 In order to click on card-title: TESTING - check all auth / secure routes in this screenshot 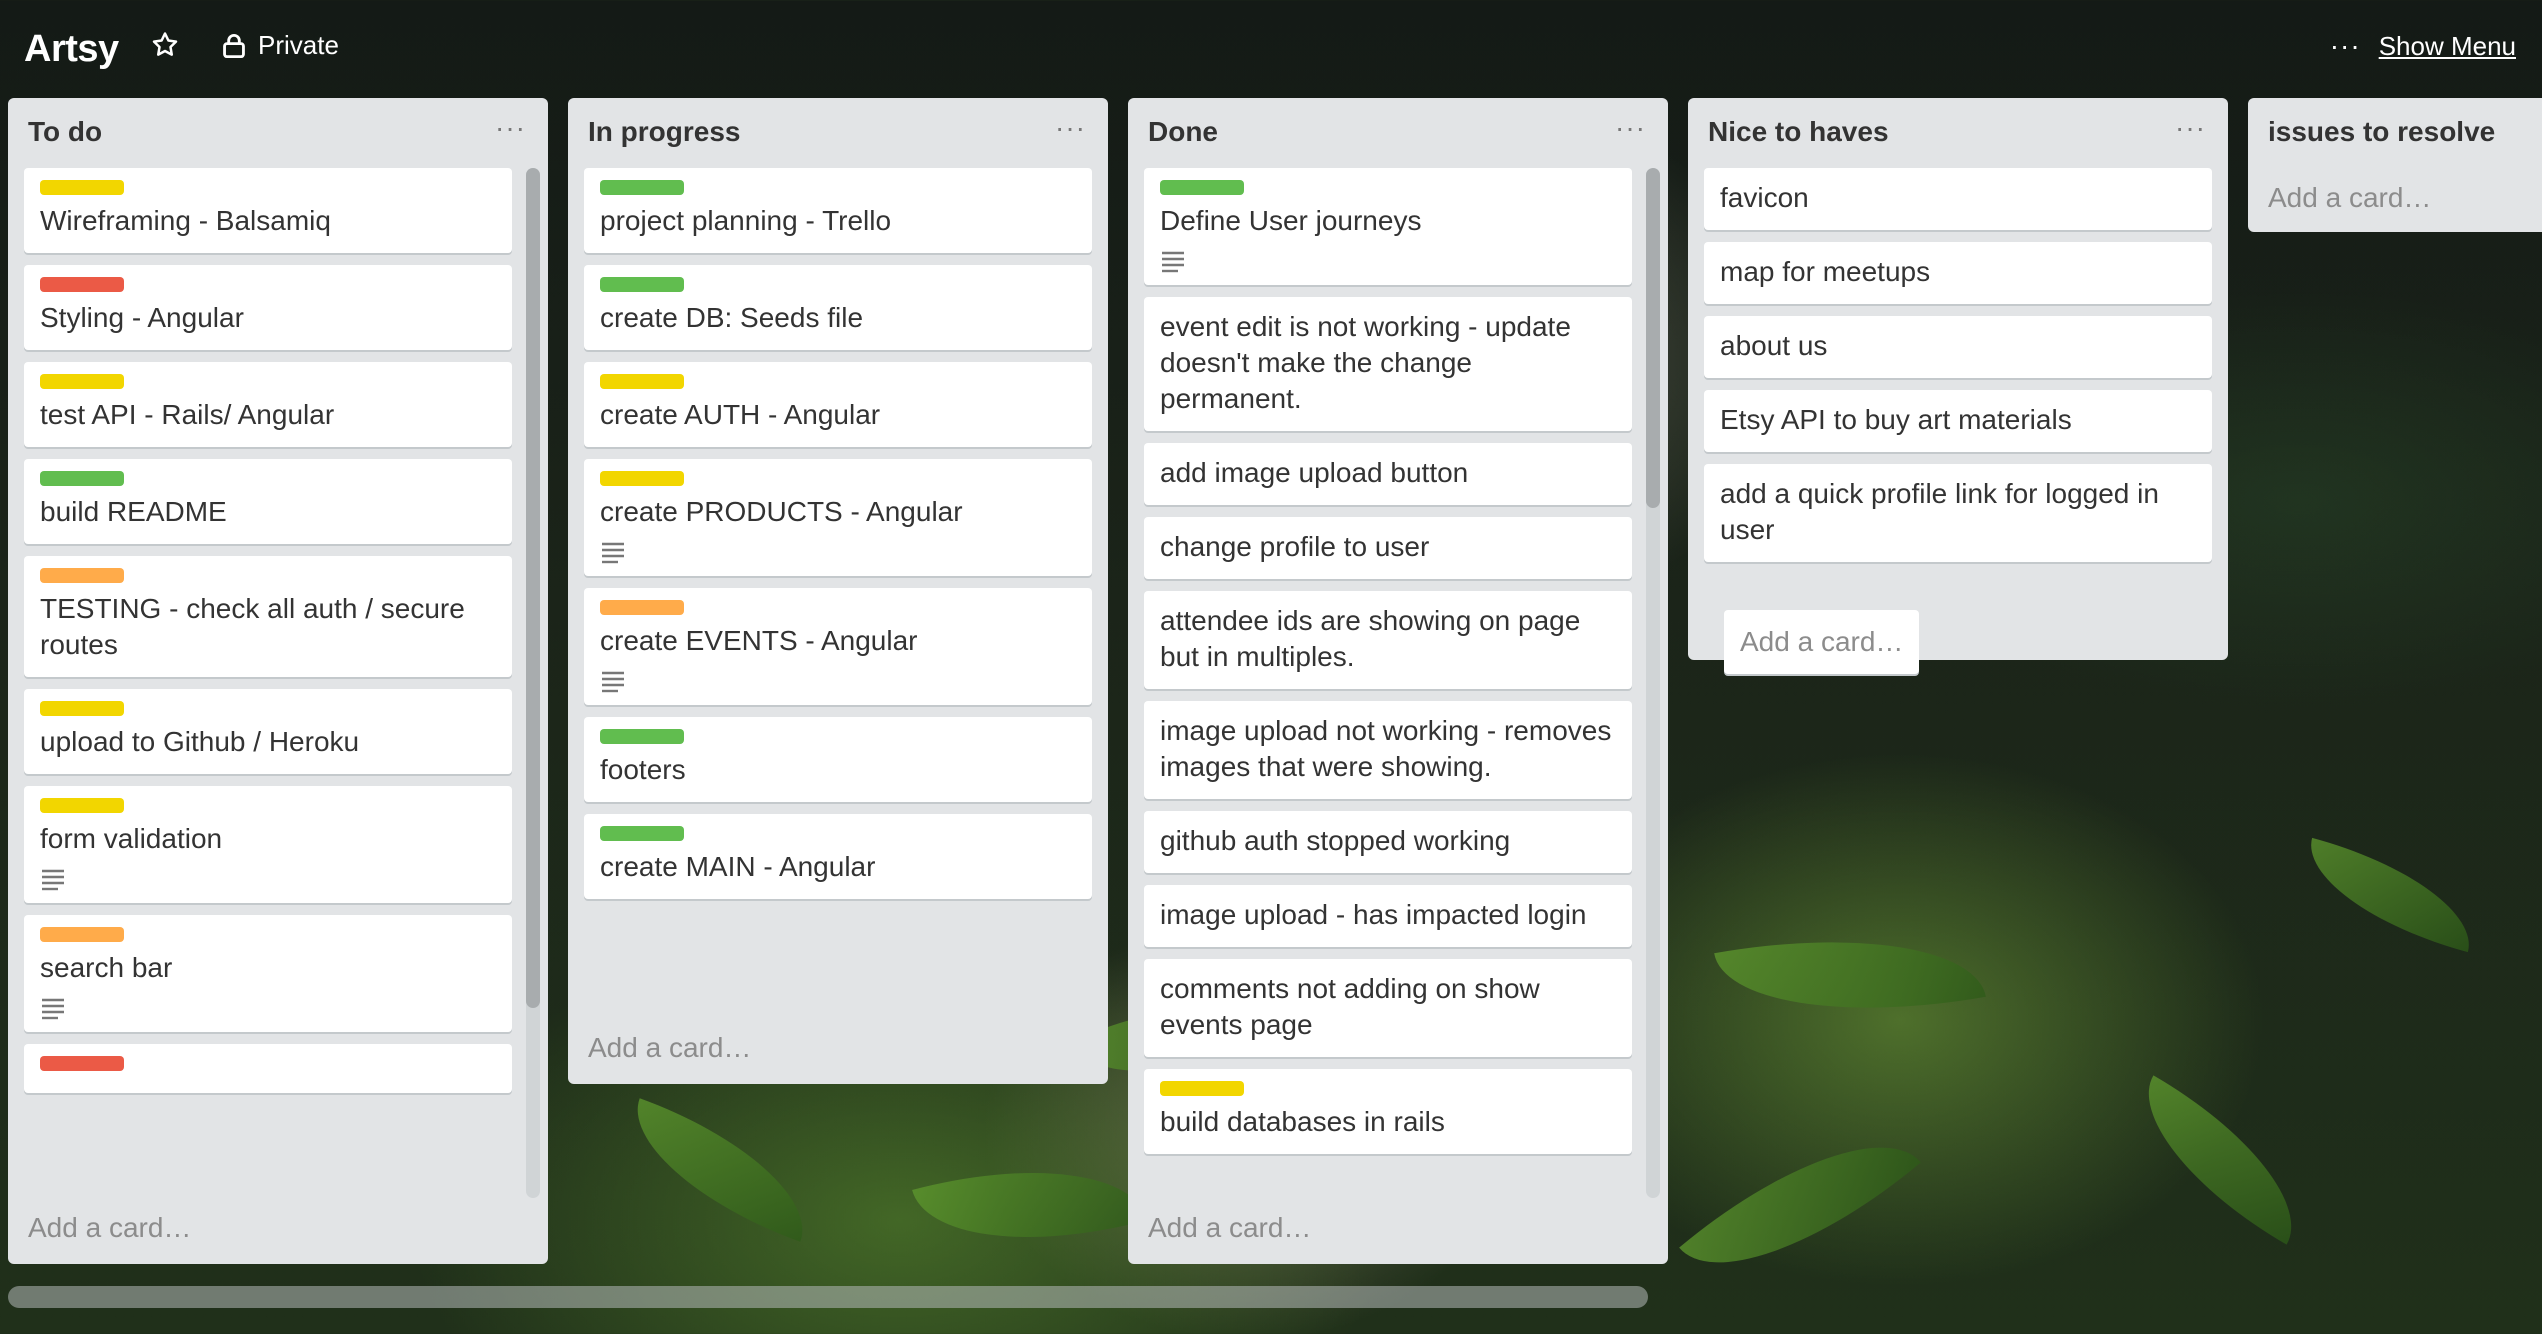, I will do `click(252, 626)`.